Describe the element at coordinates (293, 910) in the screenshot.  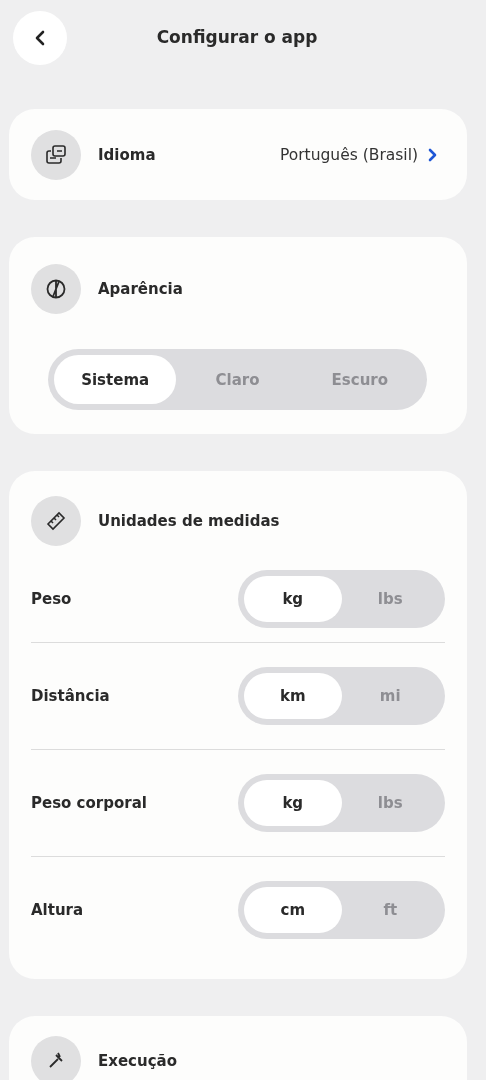
I see `segment-option: cm` at that location.